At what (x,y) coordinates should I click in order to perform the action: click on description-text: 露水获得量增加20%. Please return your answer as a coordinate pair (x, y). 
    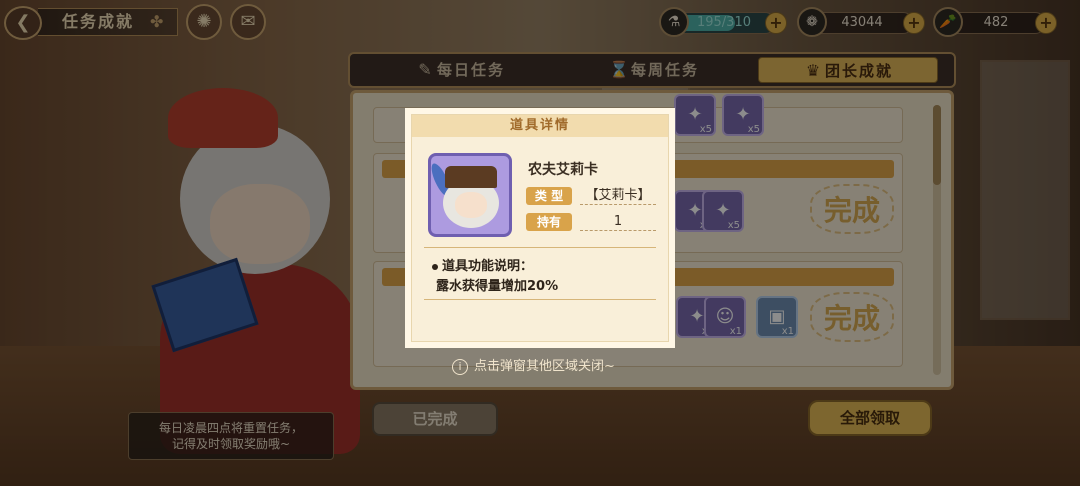
    Looking at the image, I should click on (497, 286).